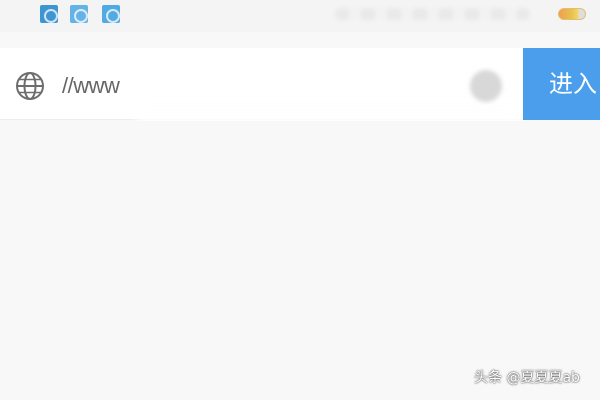  I want to click on globe-icon, so click(30, 86).